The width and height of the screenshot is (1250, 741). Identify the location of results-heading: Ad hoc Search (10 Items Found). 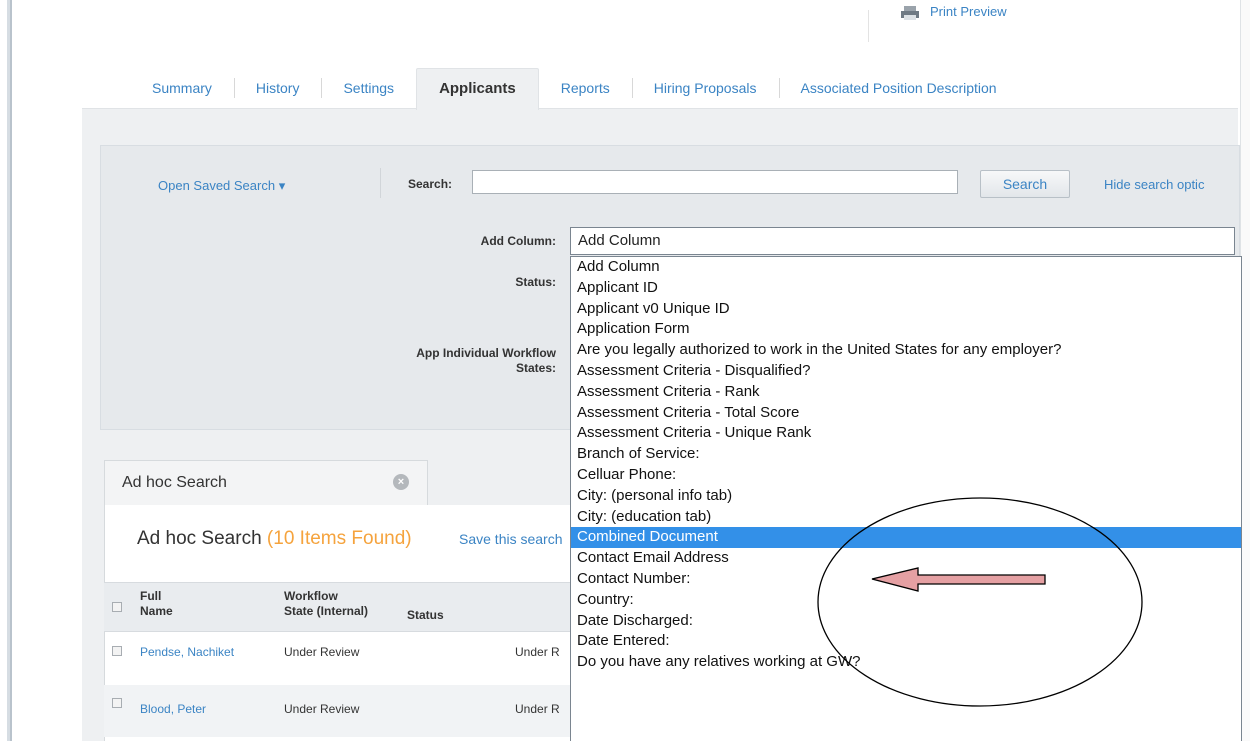
(274, 539).